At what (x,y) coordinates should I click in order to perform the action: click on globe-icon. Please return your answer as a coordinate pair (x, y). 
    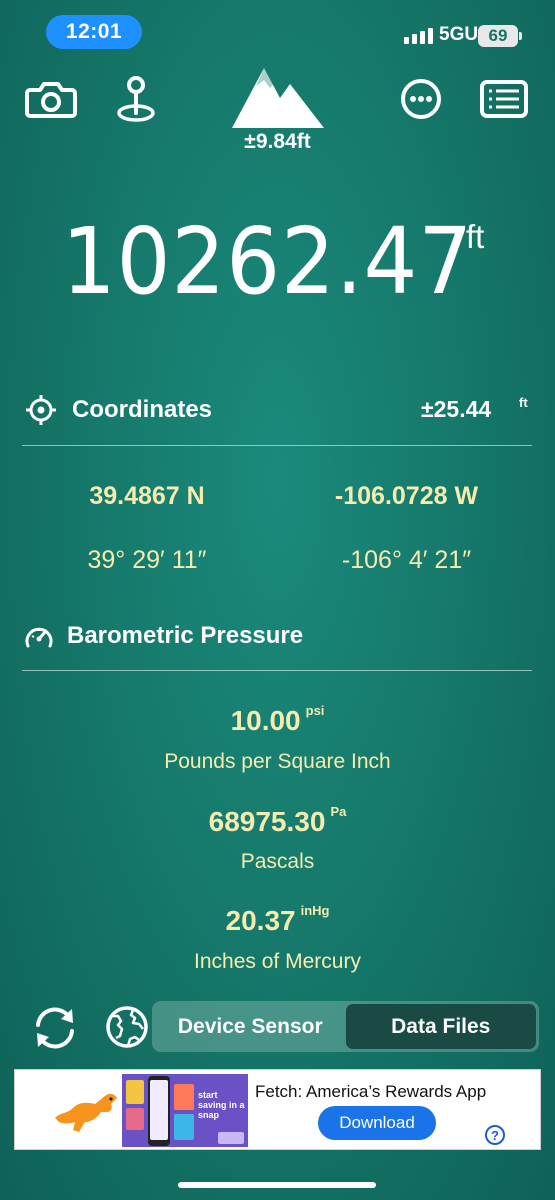
    Looking at the image, I should click on (127, 1027).